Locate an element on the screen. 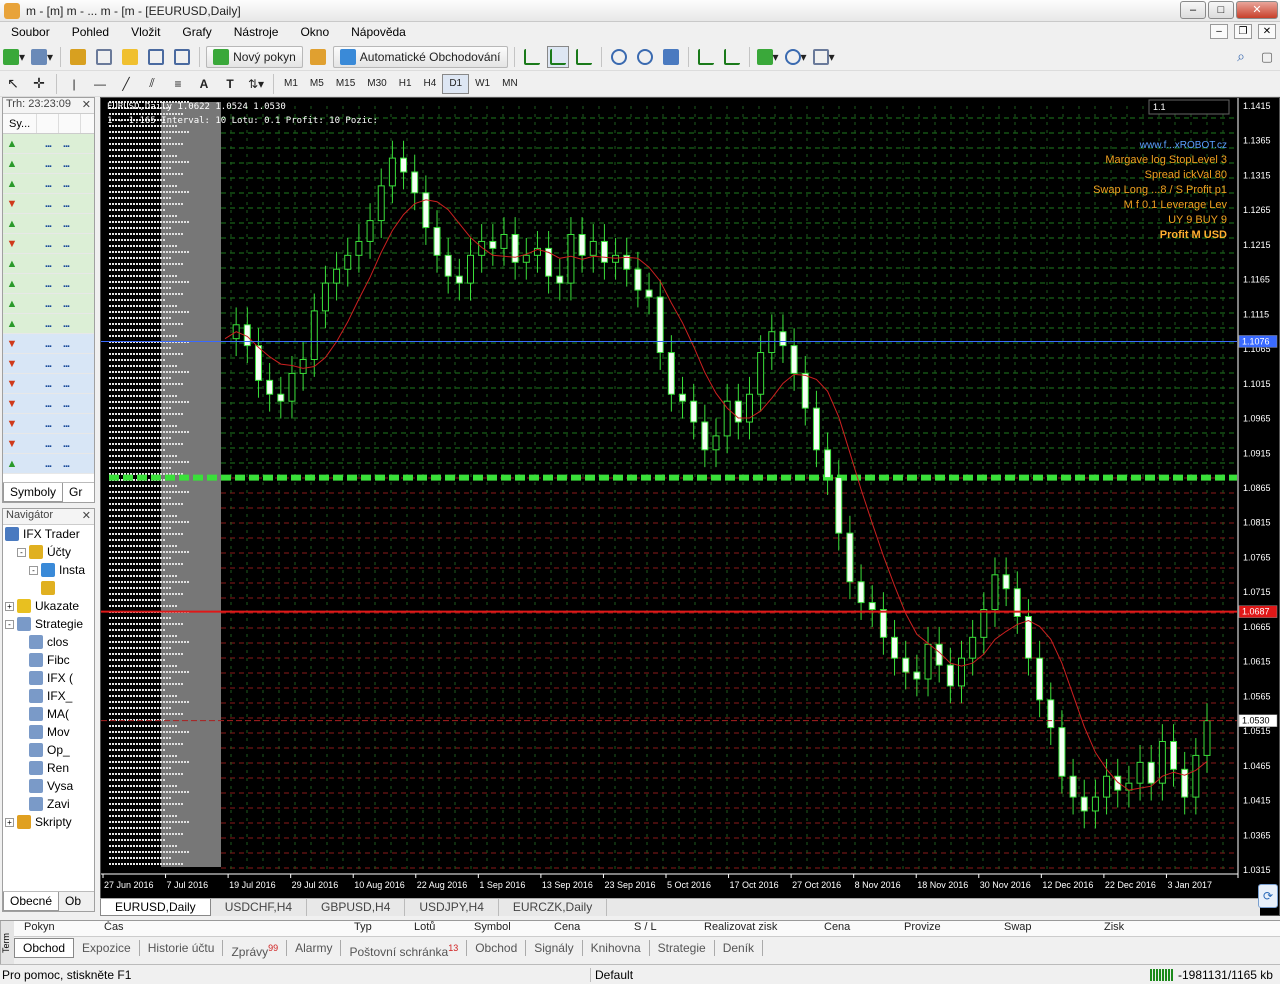 The height and width of the screenshot is (984, 1280). menu-file: Soubor is located at coordinates (30, 32).